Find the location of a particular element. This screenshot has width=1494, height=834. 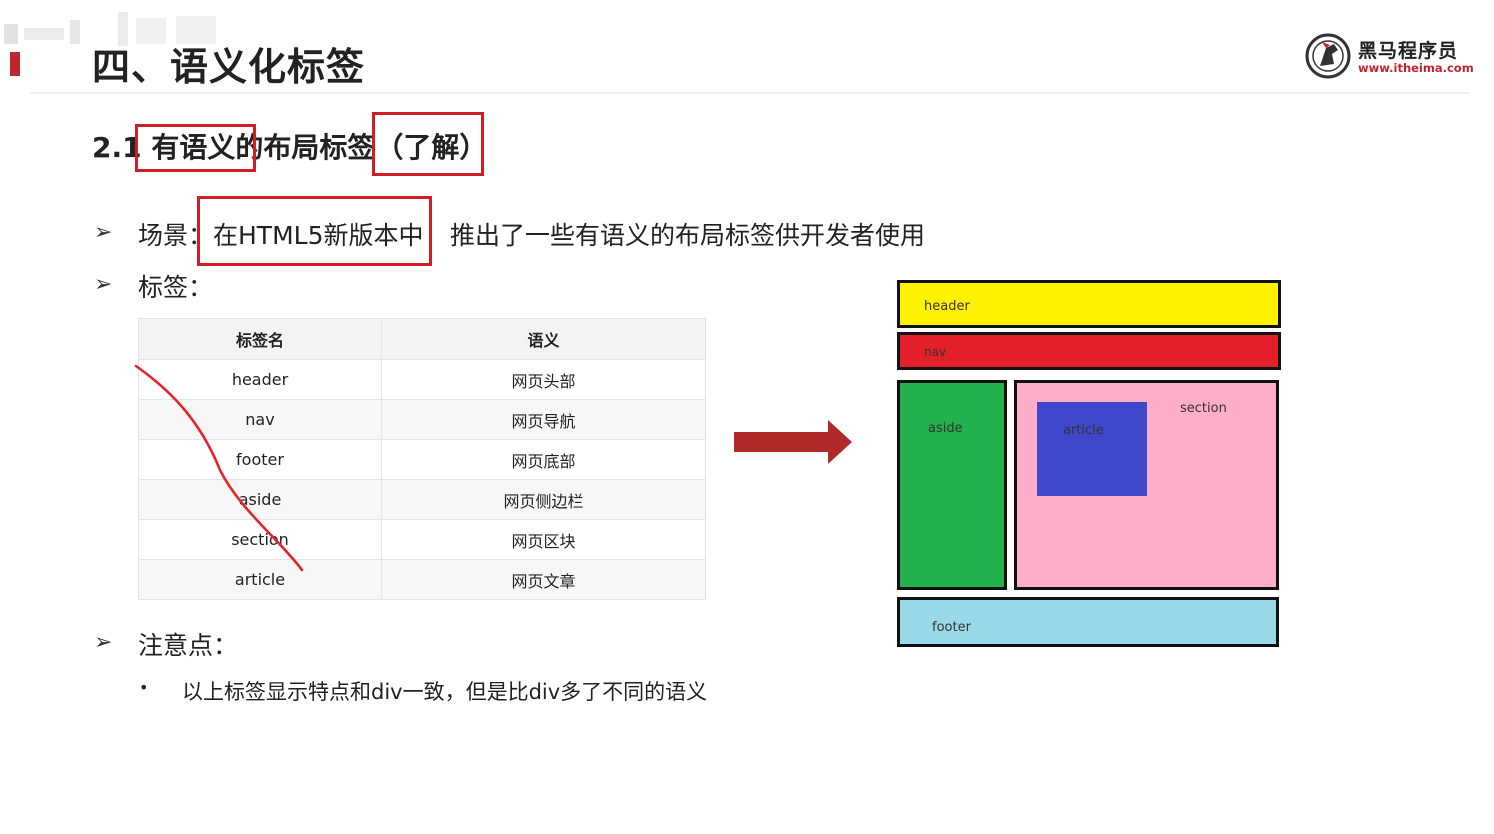

diagram-header-block: header is located at coordinates (1089, 304).